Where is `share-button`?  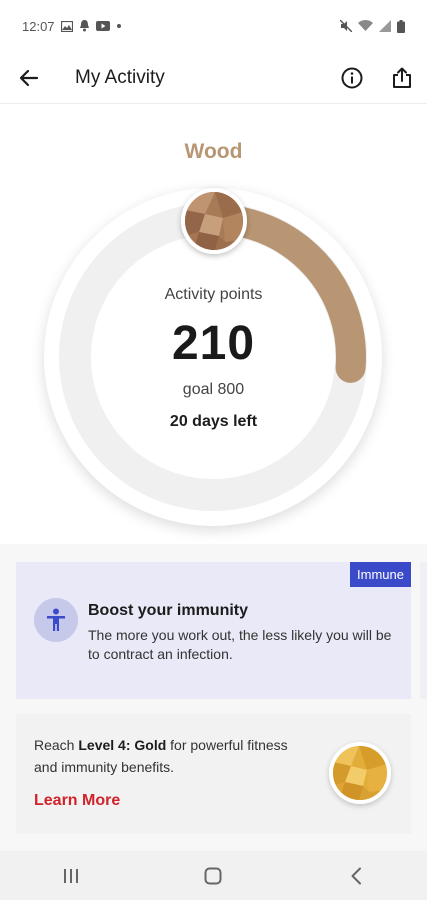
share-button is located at coordinates (402, 78).